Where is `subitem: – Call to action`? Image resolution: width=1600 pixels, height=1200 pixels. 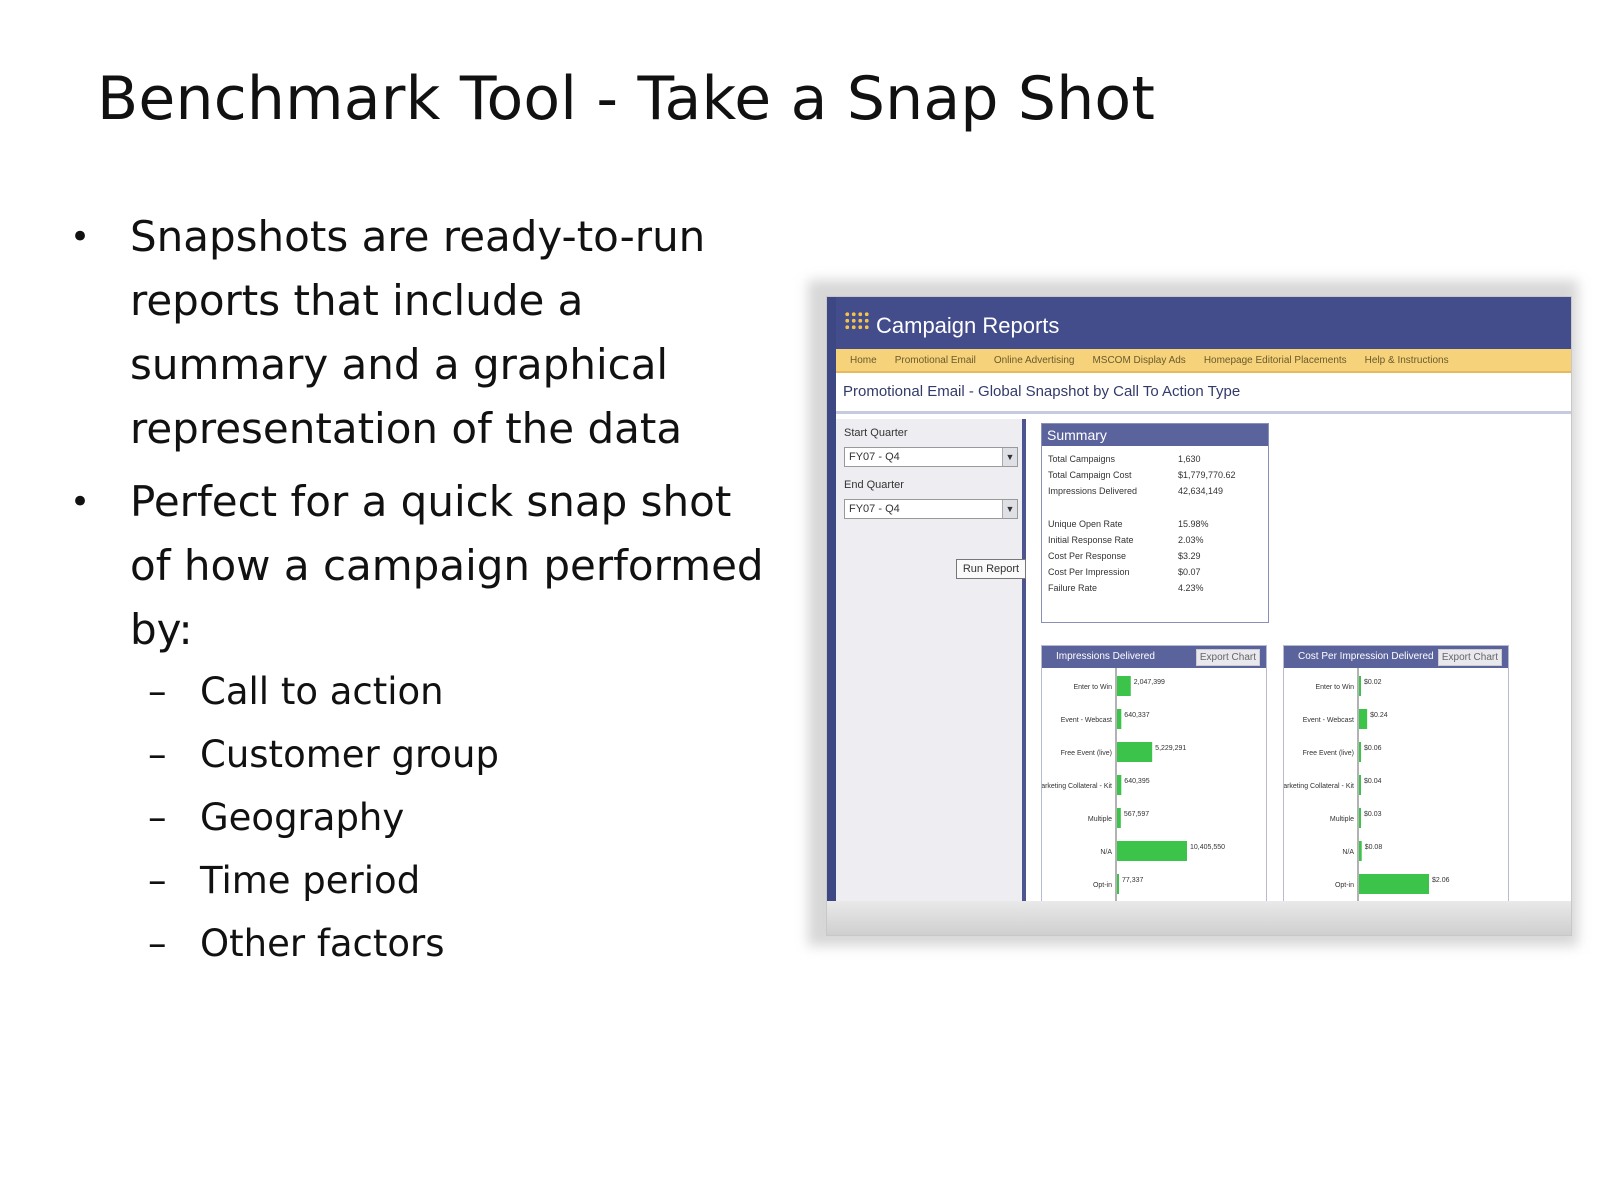 subitem: – Call to action is located at coordinates (296, 692).